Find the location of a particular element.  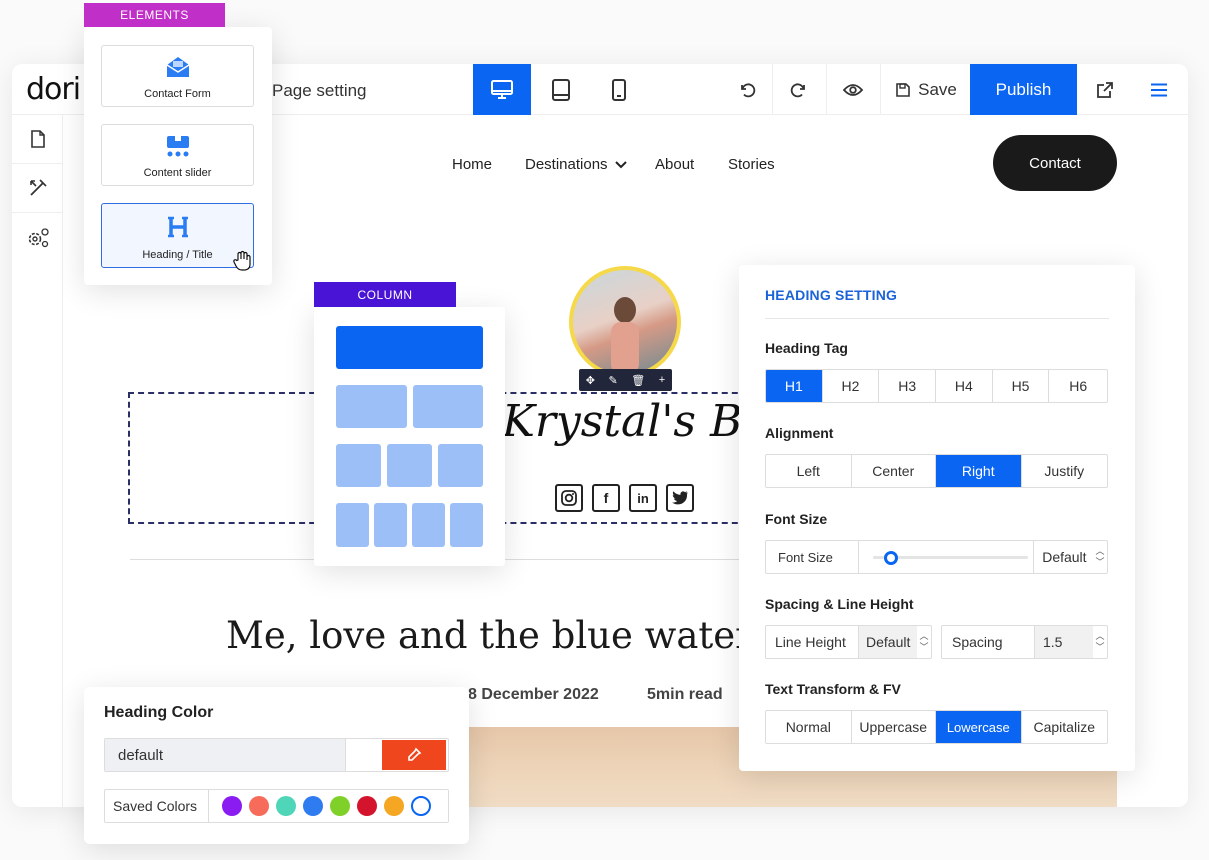

external-link-icon is located at coordinates (1105, 89).